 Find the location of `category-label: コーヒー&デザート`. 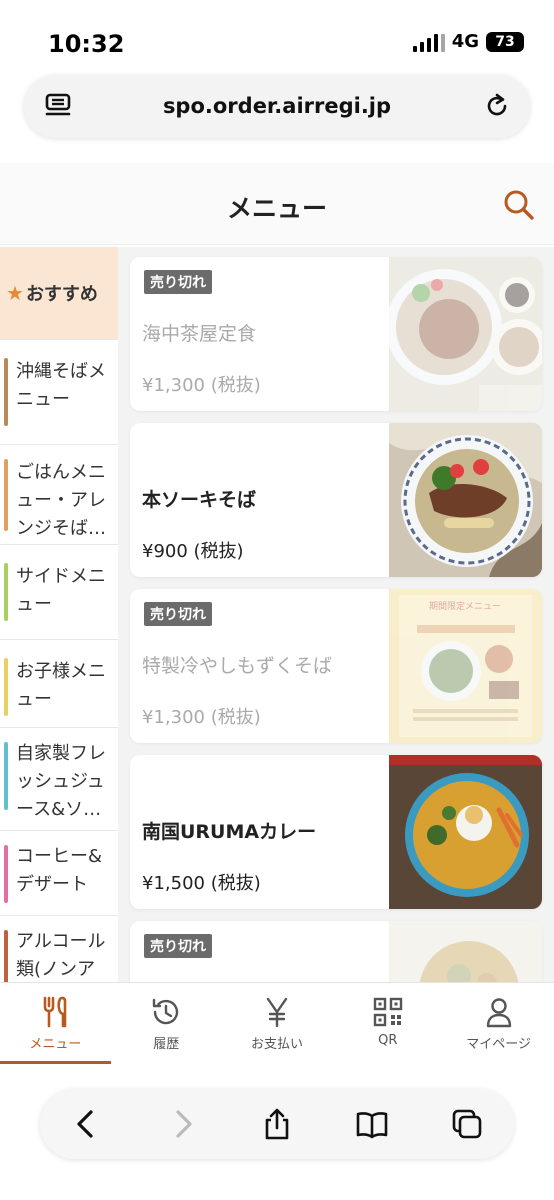

category-label: コーヒー&デザート is located at coordinates (59, 870).